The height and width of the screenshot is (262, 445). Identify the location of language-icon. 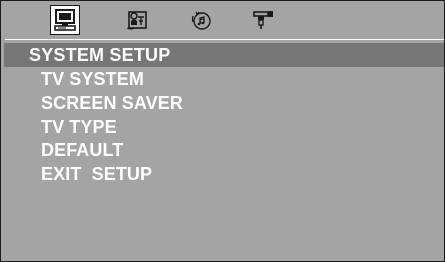
(136, 20).